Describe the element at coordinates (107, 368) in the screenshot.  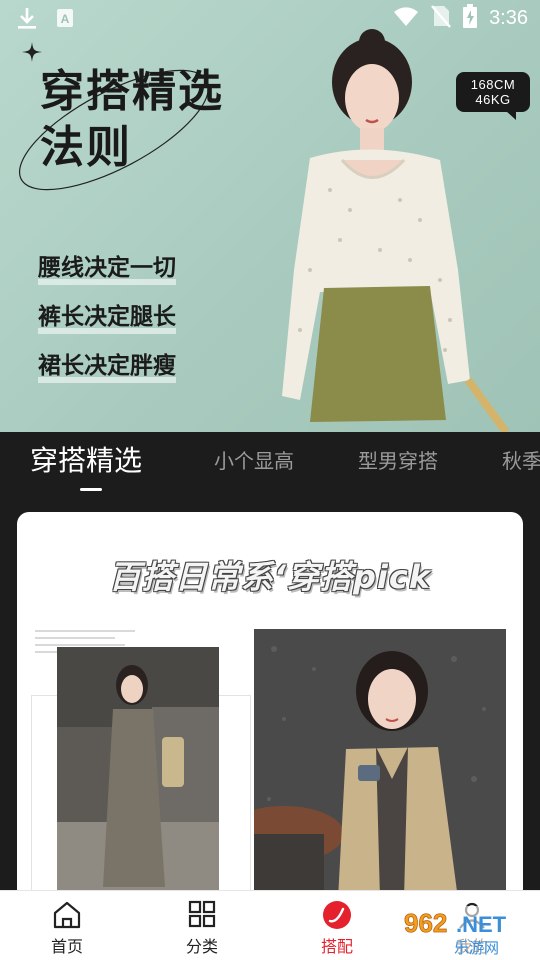
I see `hero-rule: 裙长决定胖瘦` at that location.